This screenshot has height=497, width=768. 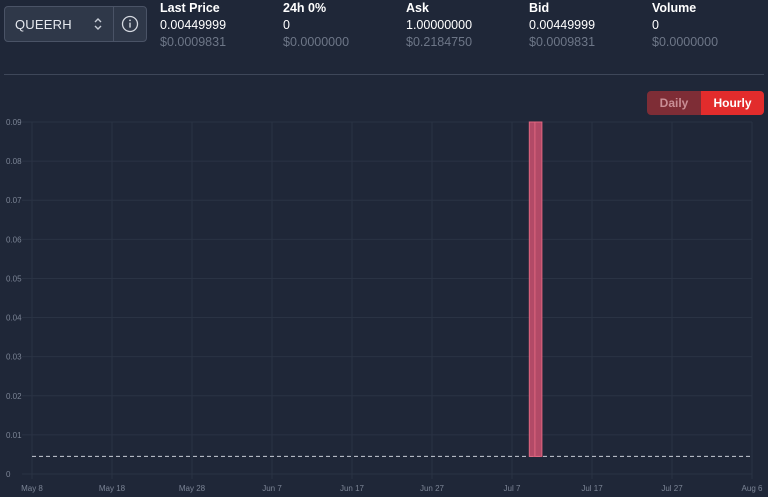 I want to click on stat-label: Volume, so click(x=674, y=8).